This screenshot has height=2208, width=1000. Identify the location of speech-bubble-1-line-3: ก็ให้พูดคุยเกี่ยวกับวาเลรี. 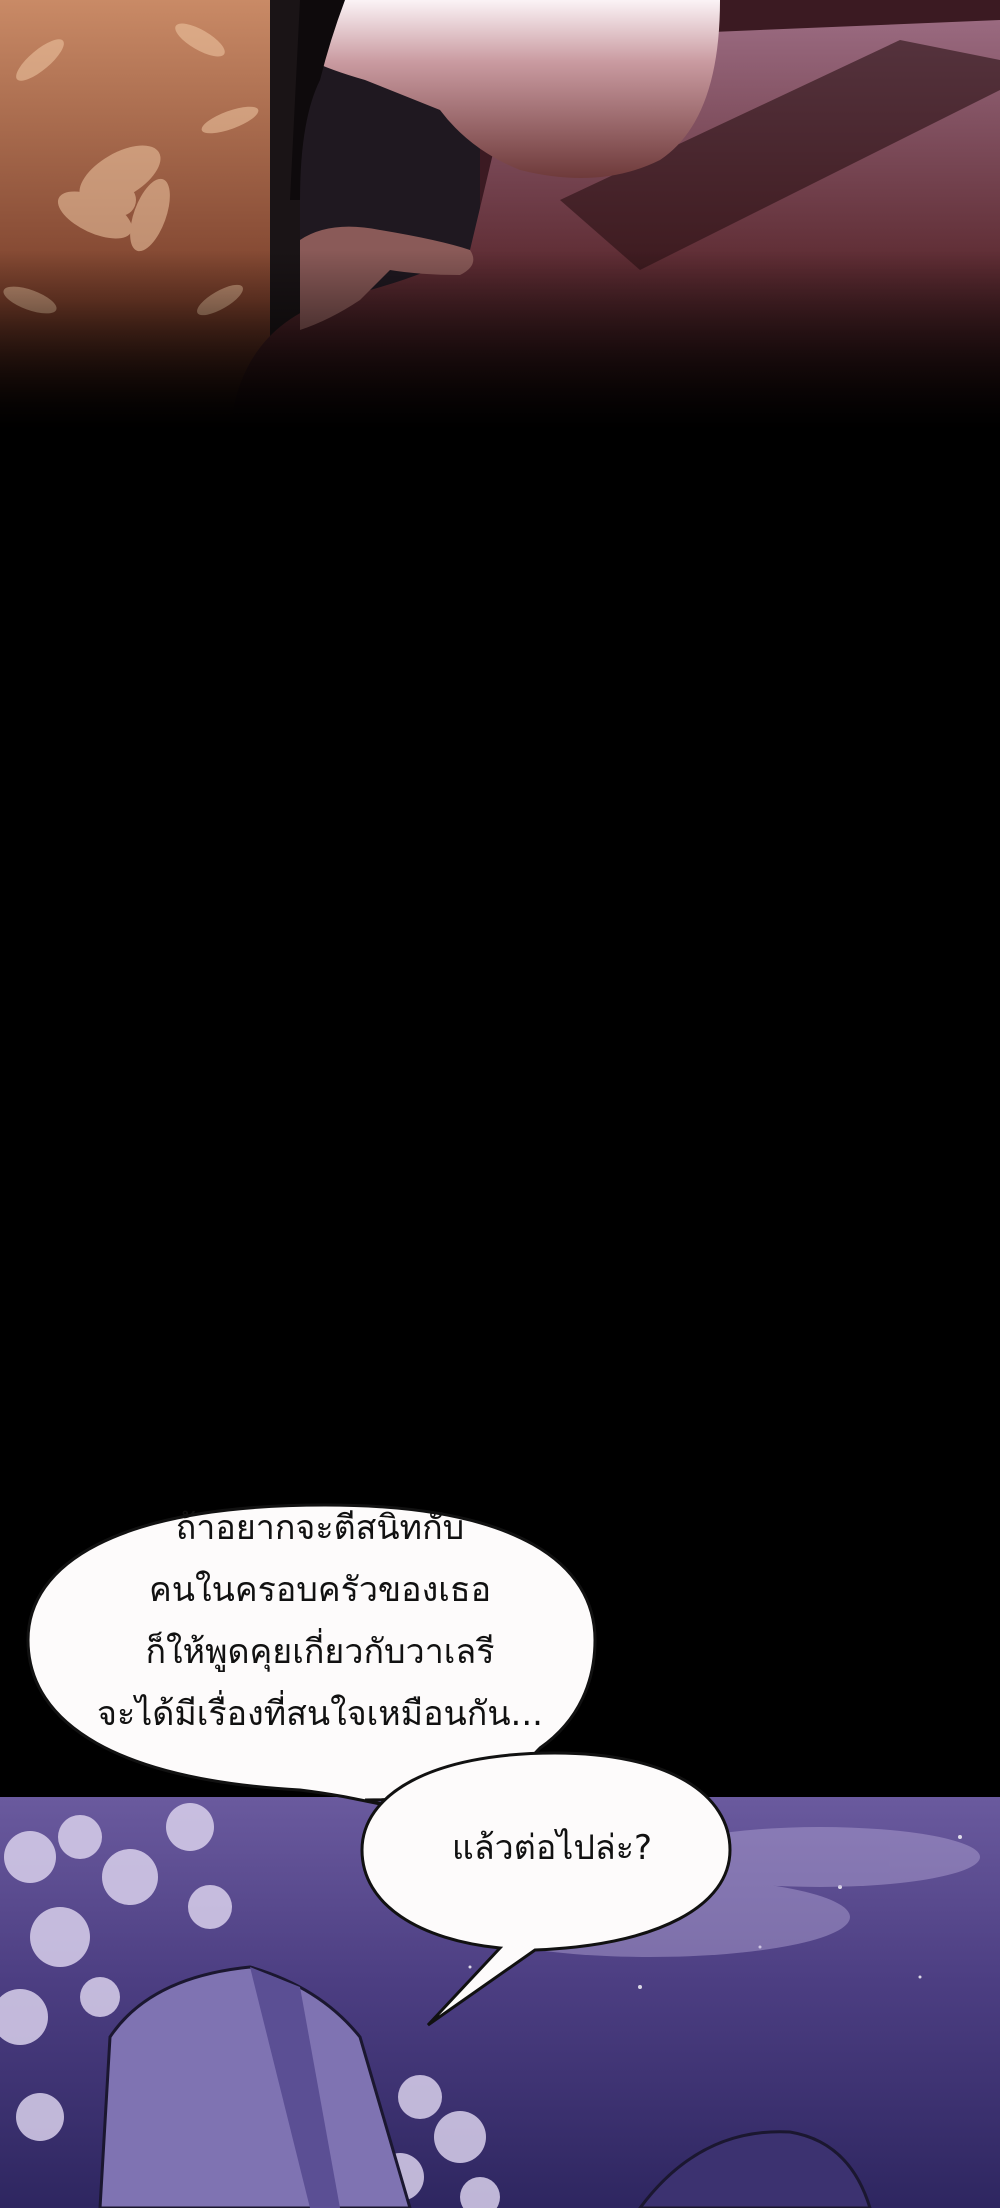
(320, 1652).